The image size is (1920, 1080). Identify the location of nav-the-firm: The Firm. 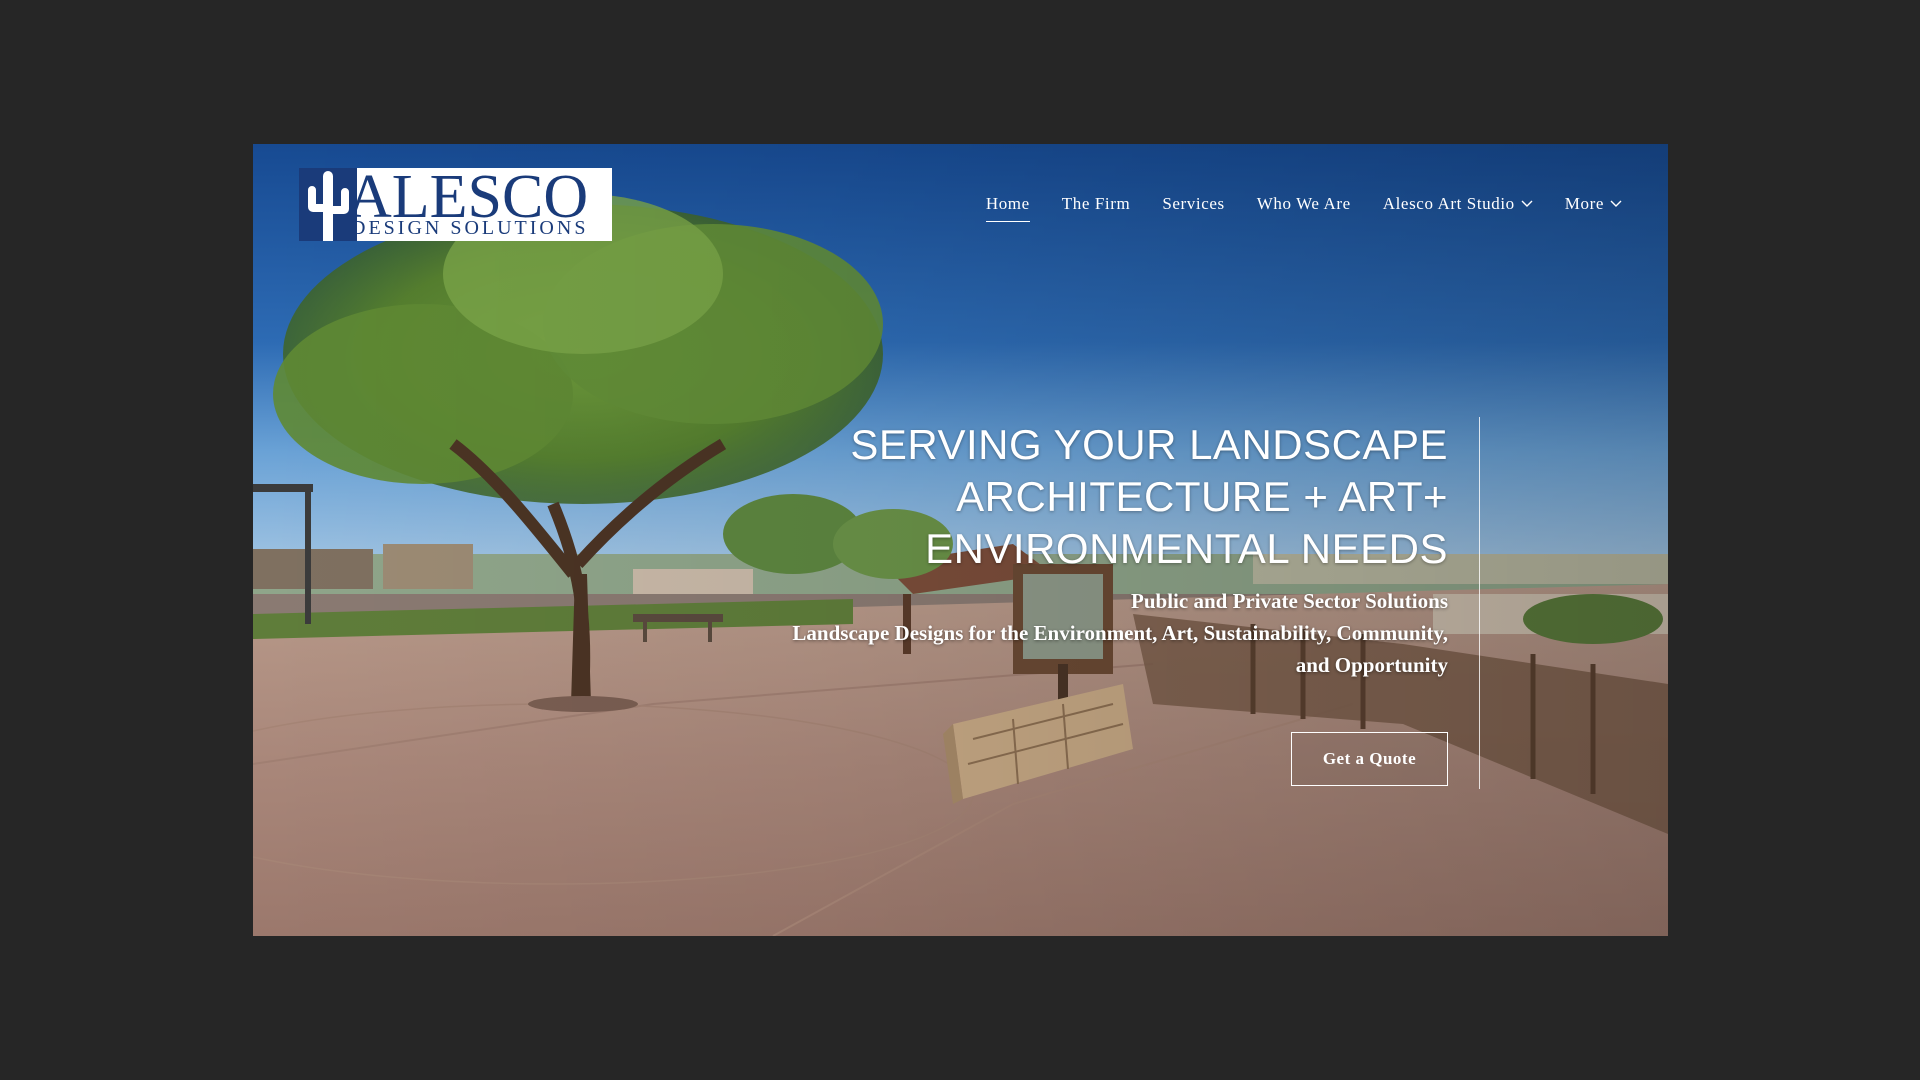
(1096, 207).